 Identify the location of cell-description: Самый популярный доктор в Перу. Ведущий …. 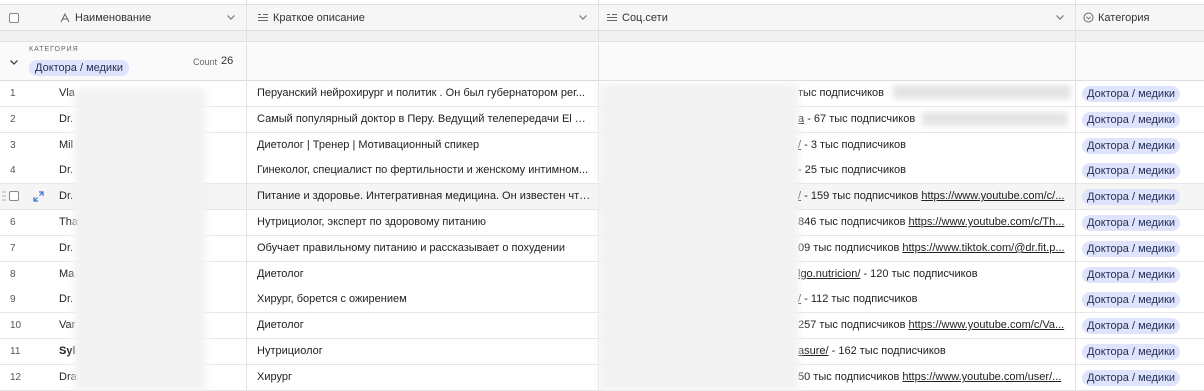
(424, 119).